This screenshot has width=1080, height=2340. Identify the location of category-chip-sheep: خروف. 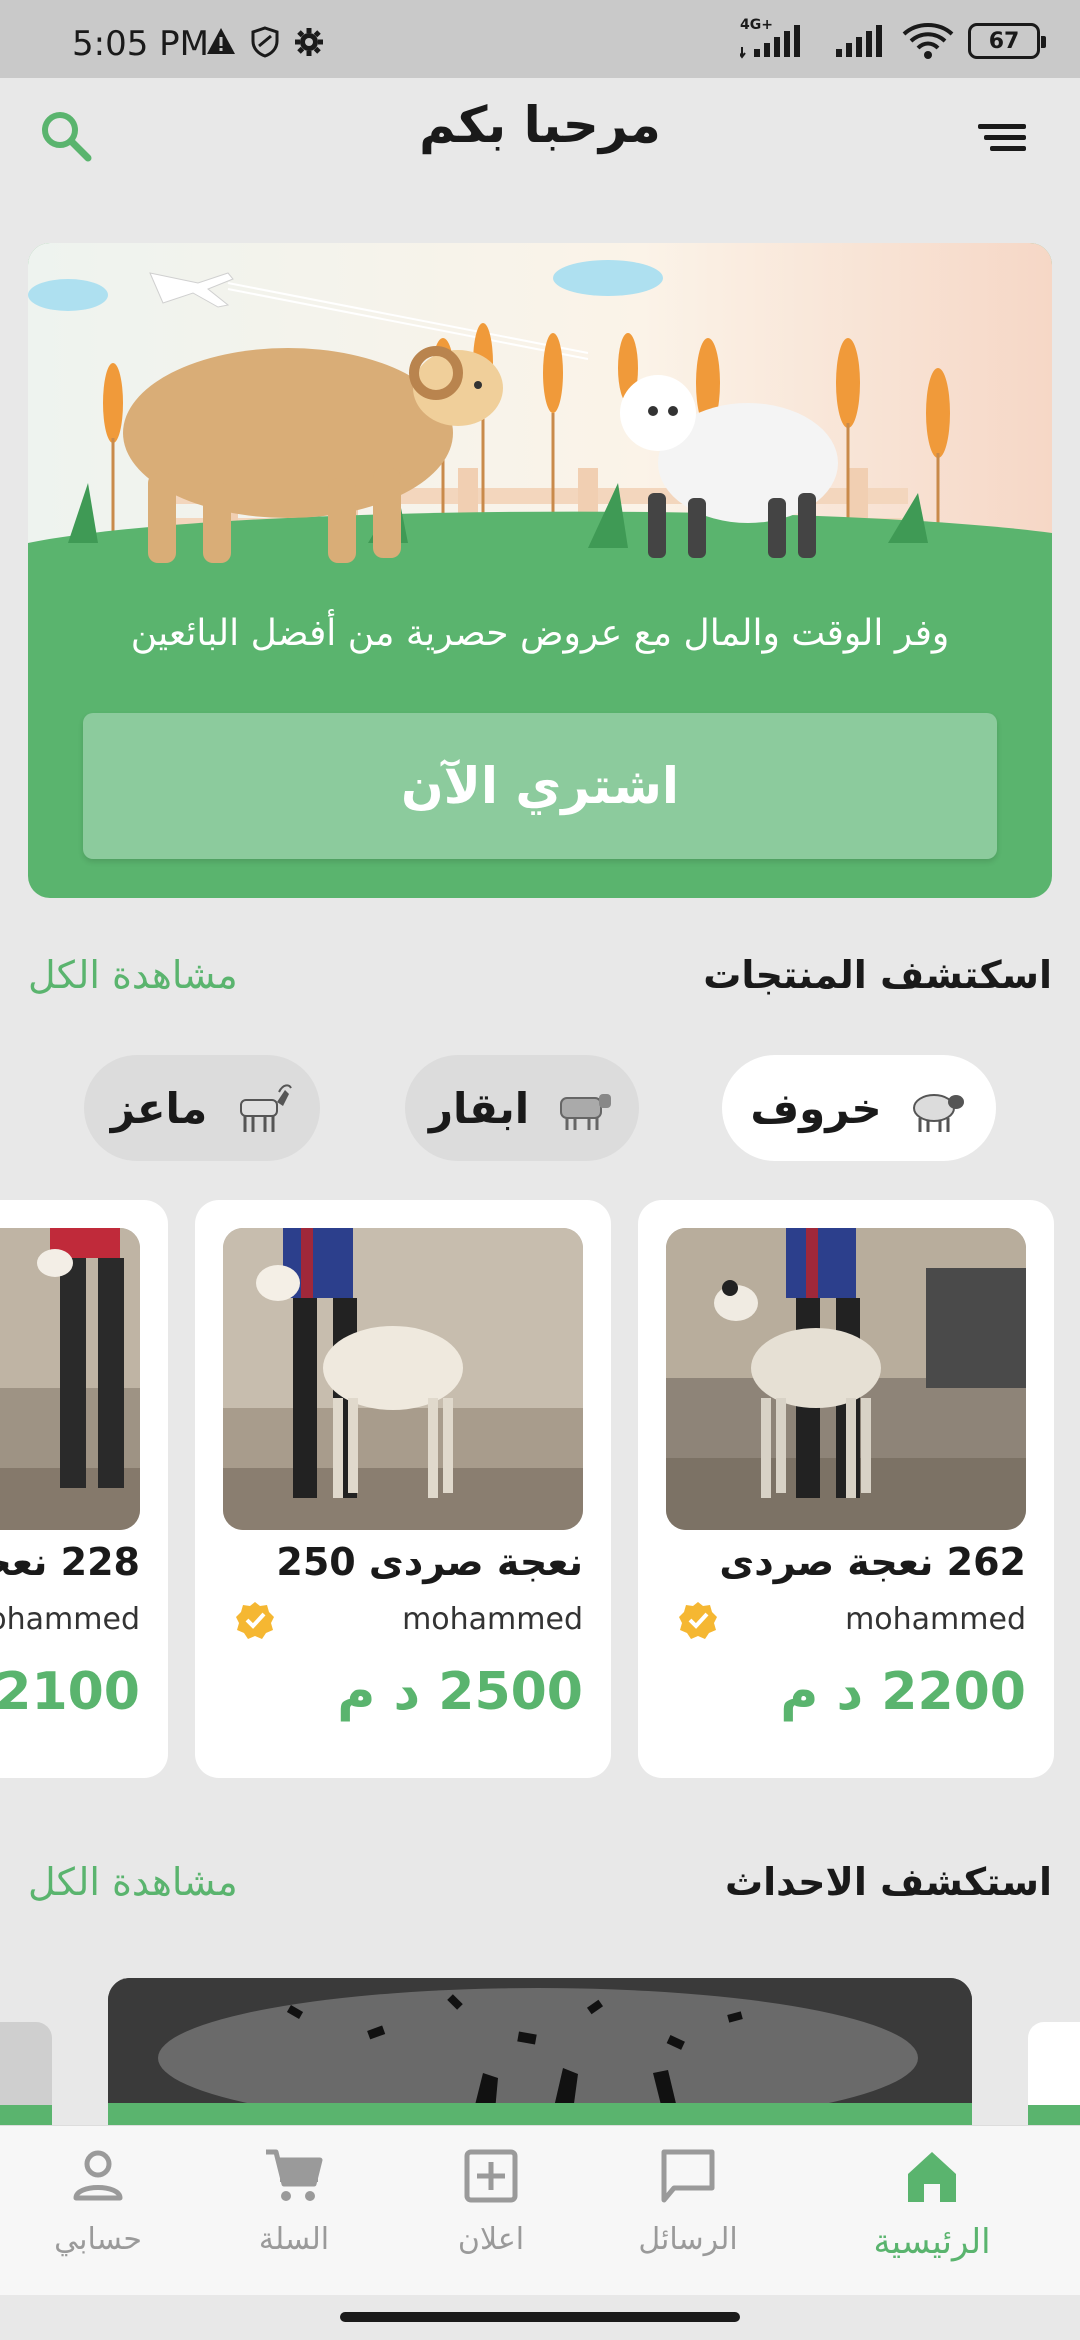
(859, 1108).